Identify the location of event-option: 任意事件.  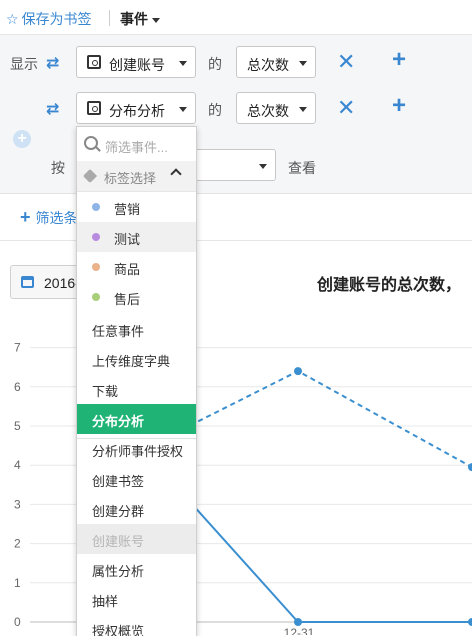
(136, 329).